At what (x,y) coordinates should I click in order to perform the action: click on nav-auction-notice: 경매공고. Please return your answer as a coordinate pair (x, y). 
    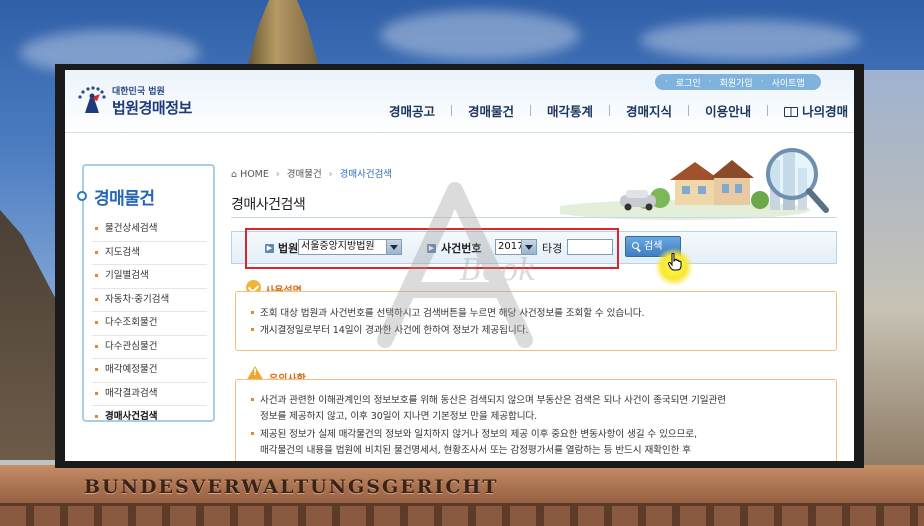
    Looking at the image, I should click on (412, 110).